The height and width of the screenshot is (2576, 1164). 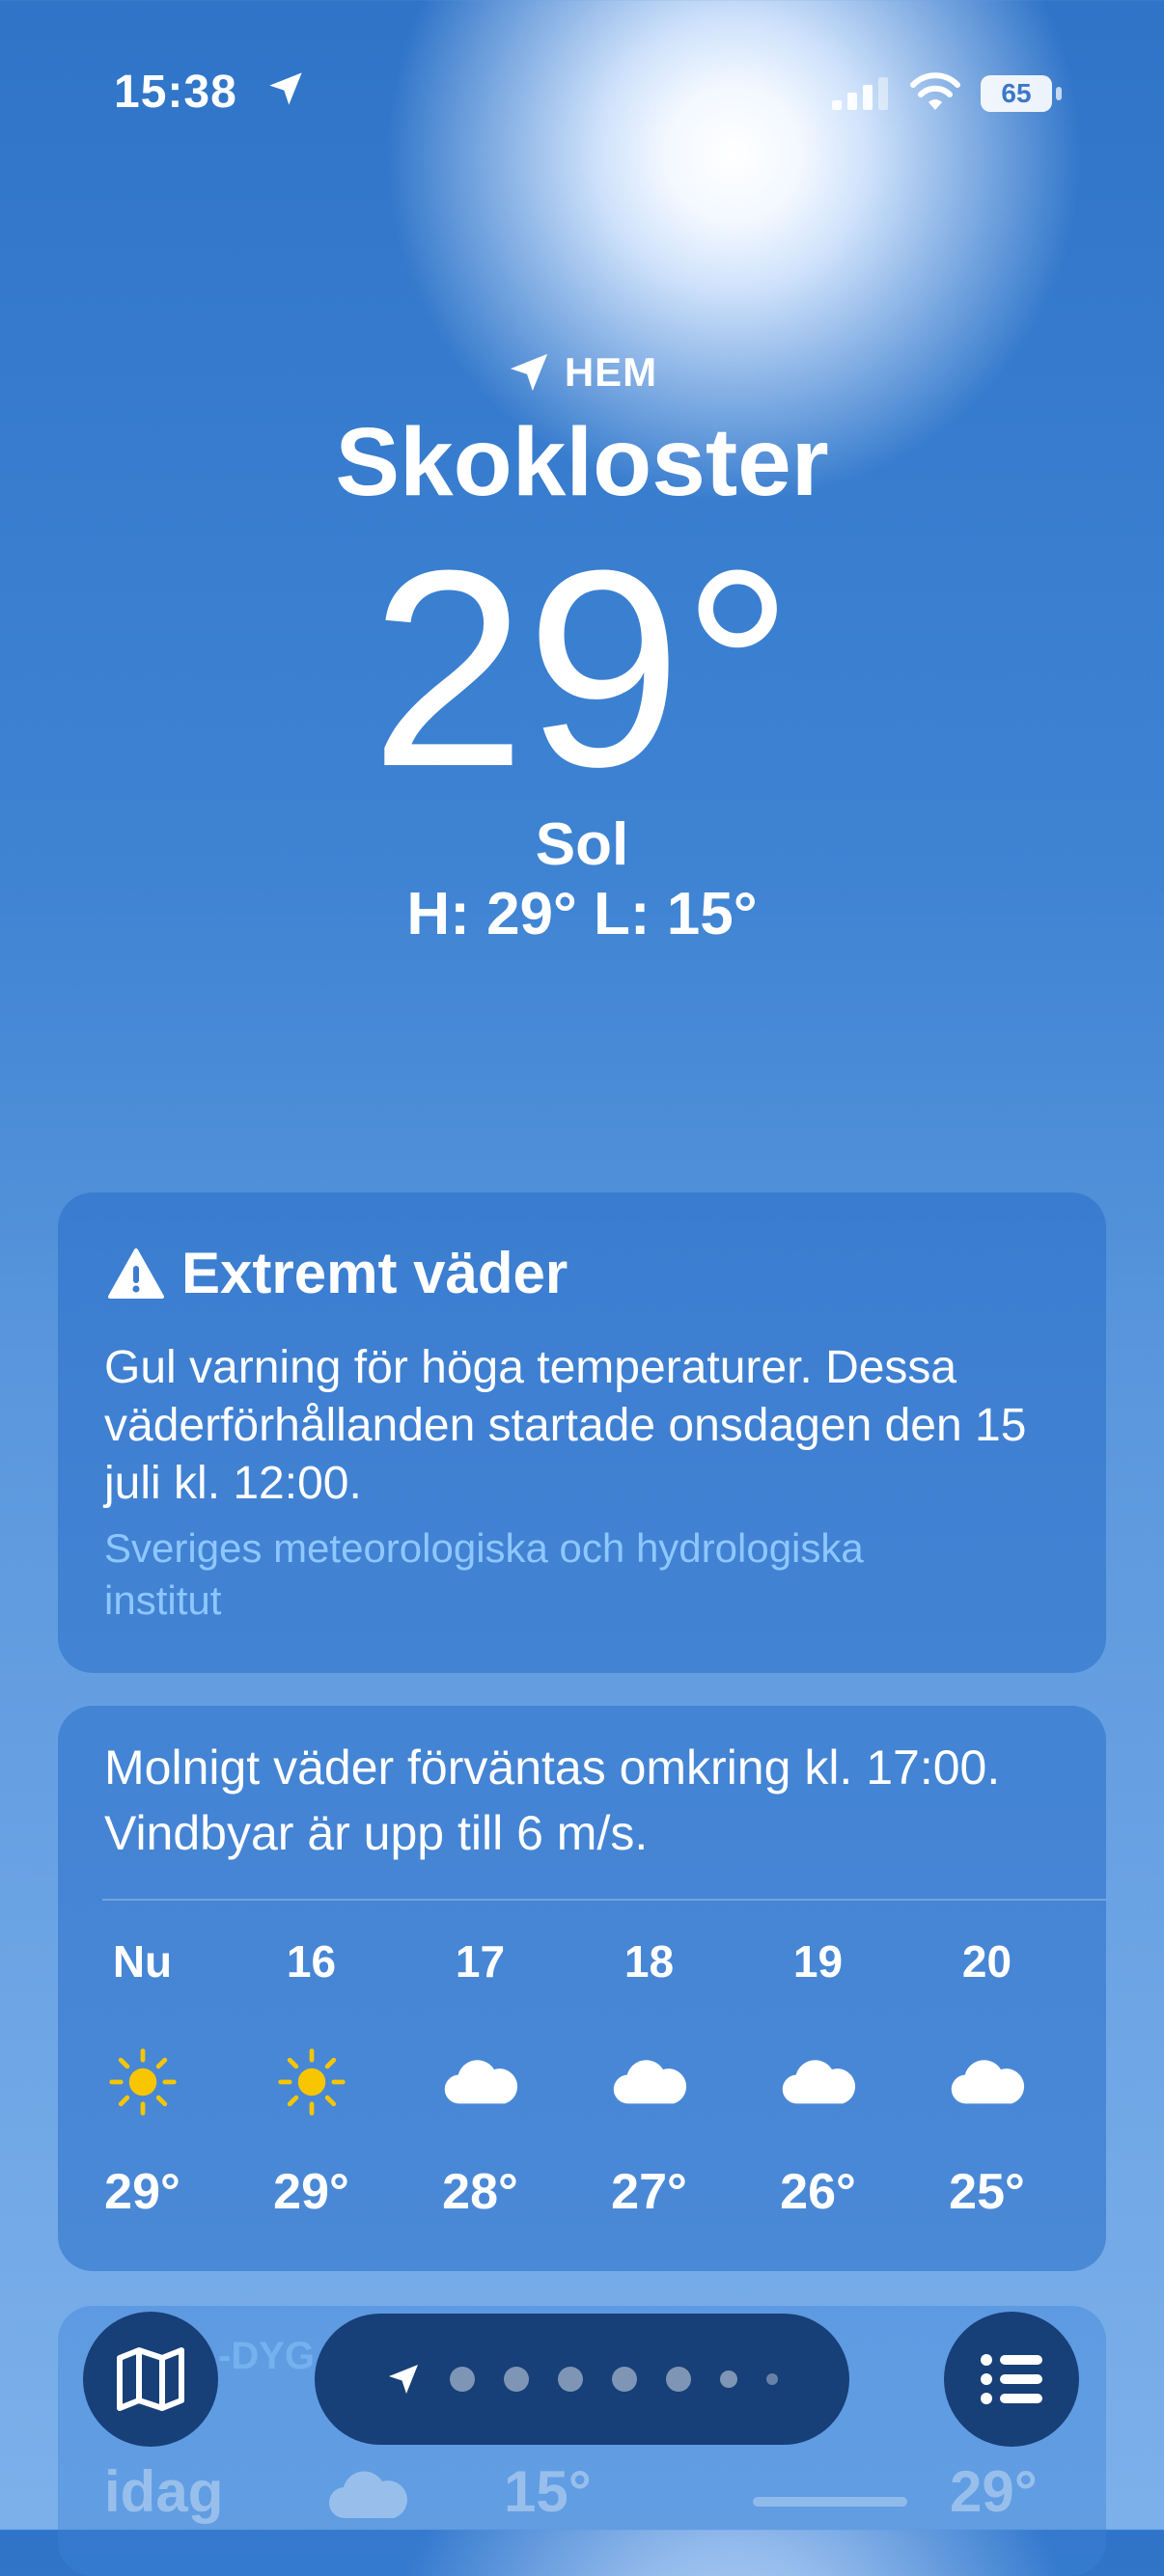 What do you see at coordinates (650, 1962) in the screenshot?
I see `hour-label: 18` at bounding box center [650, 1962].